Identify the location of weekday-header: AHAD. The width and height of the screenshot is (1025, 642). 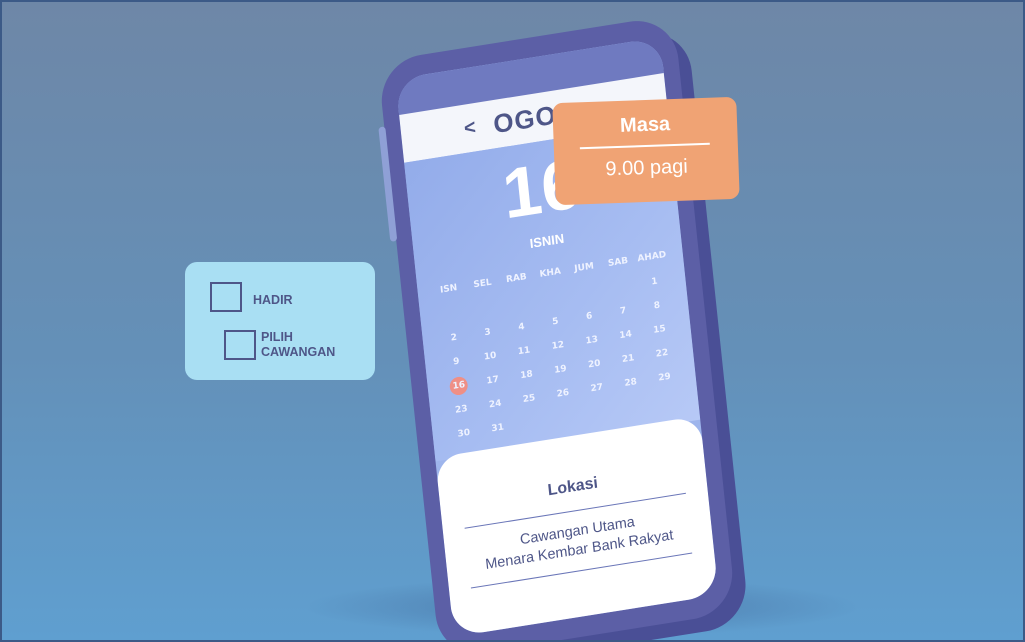
(652, 257).